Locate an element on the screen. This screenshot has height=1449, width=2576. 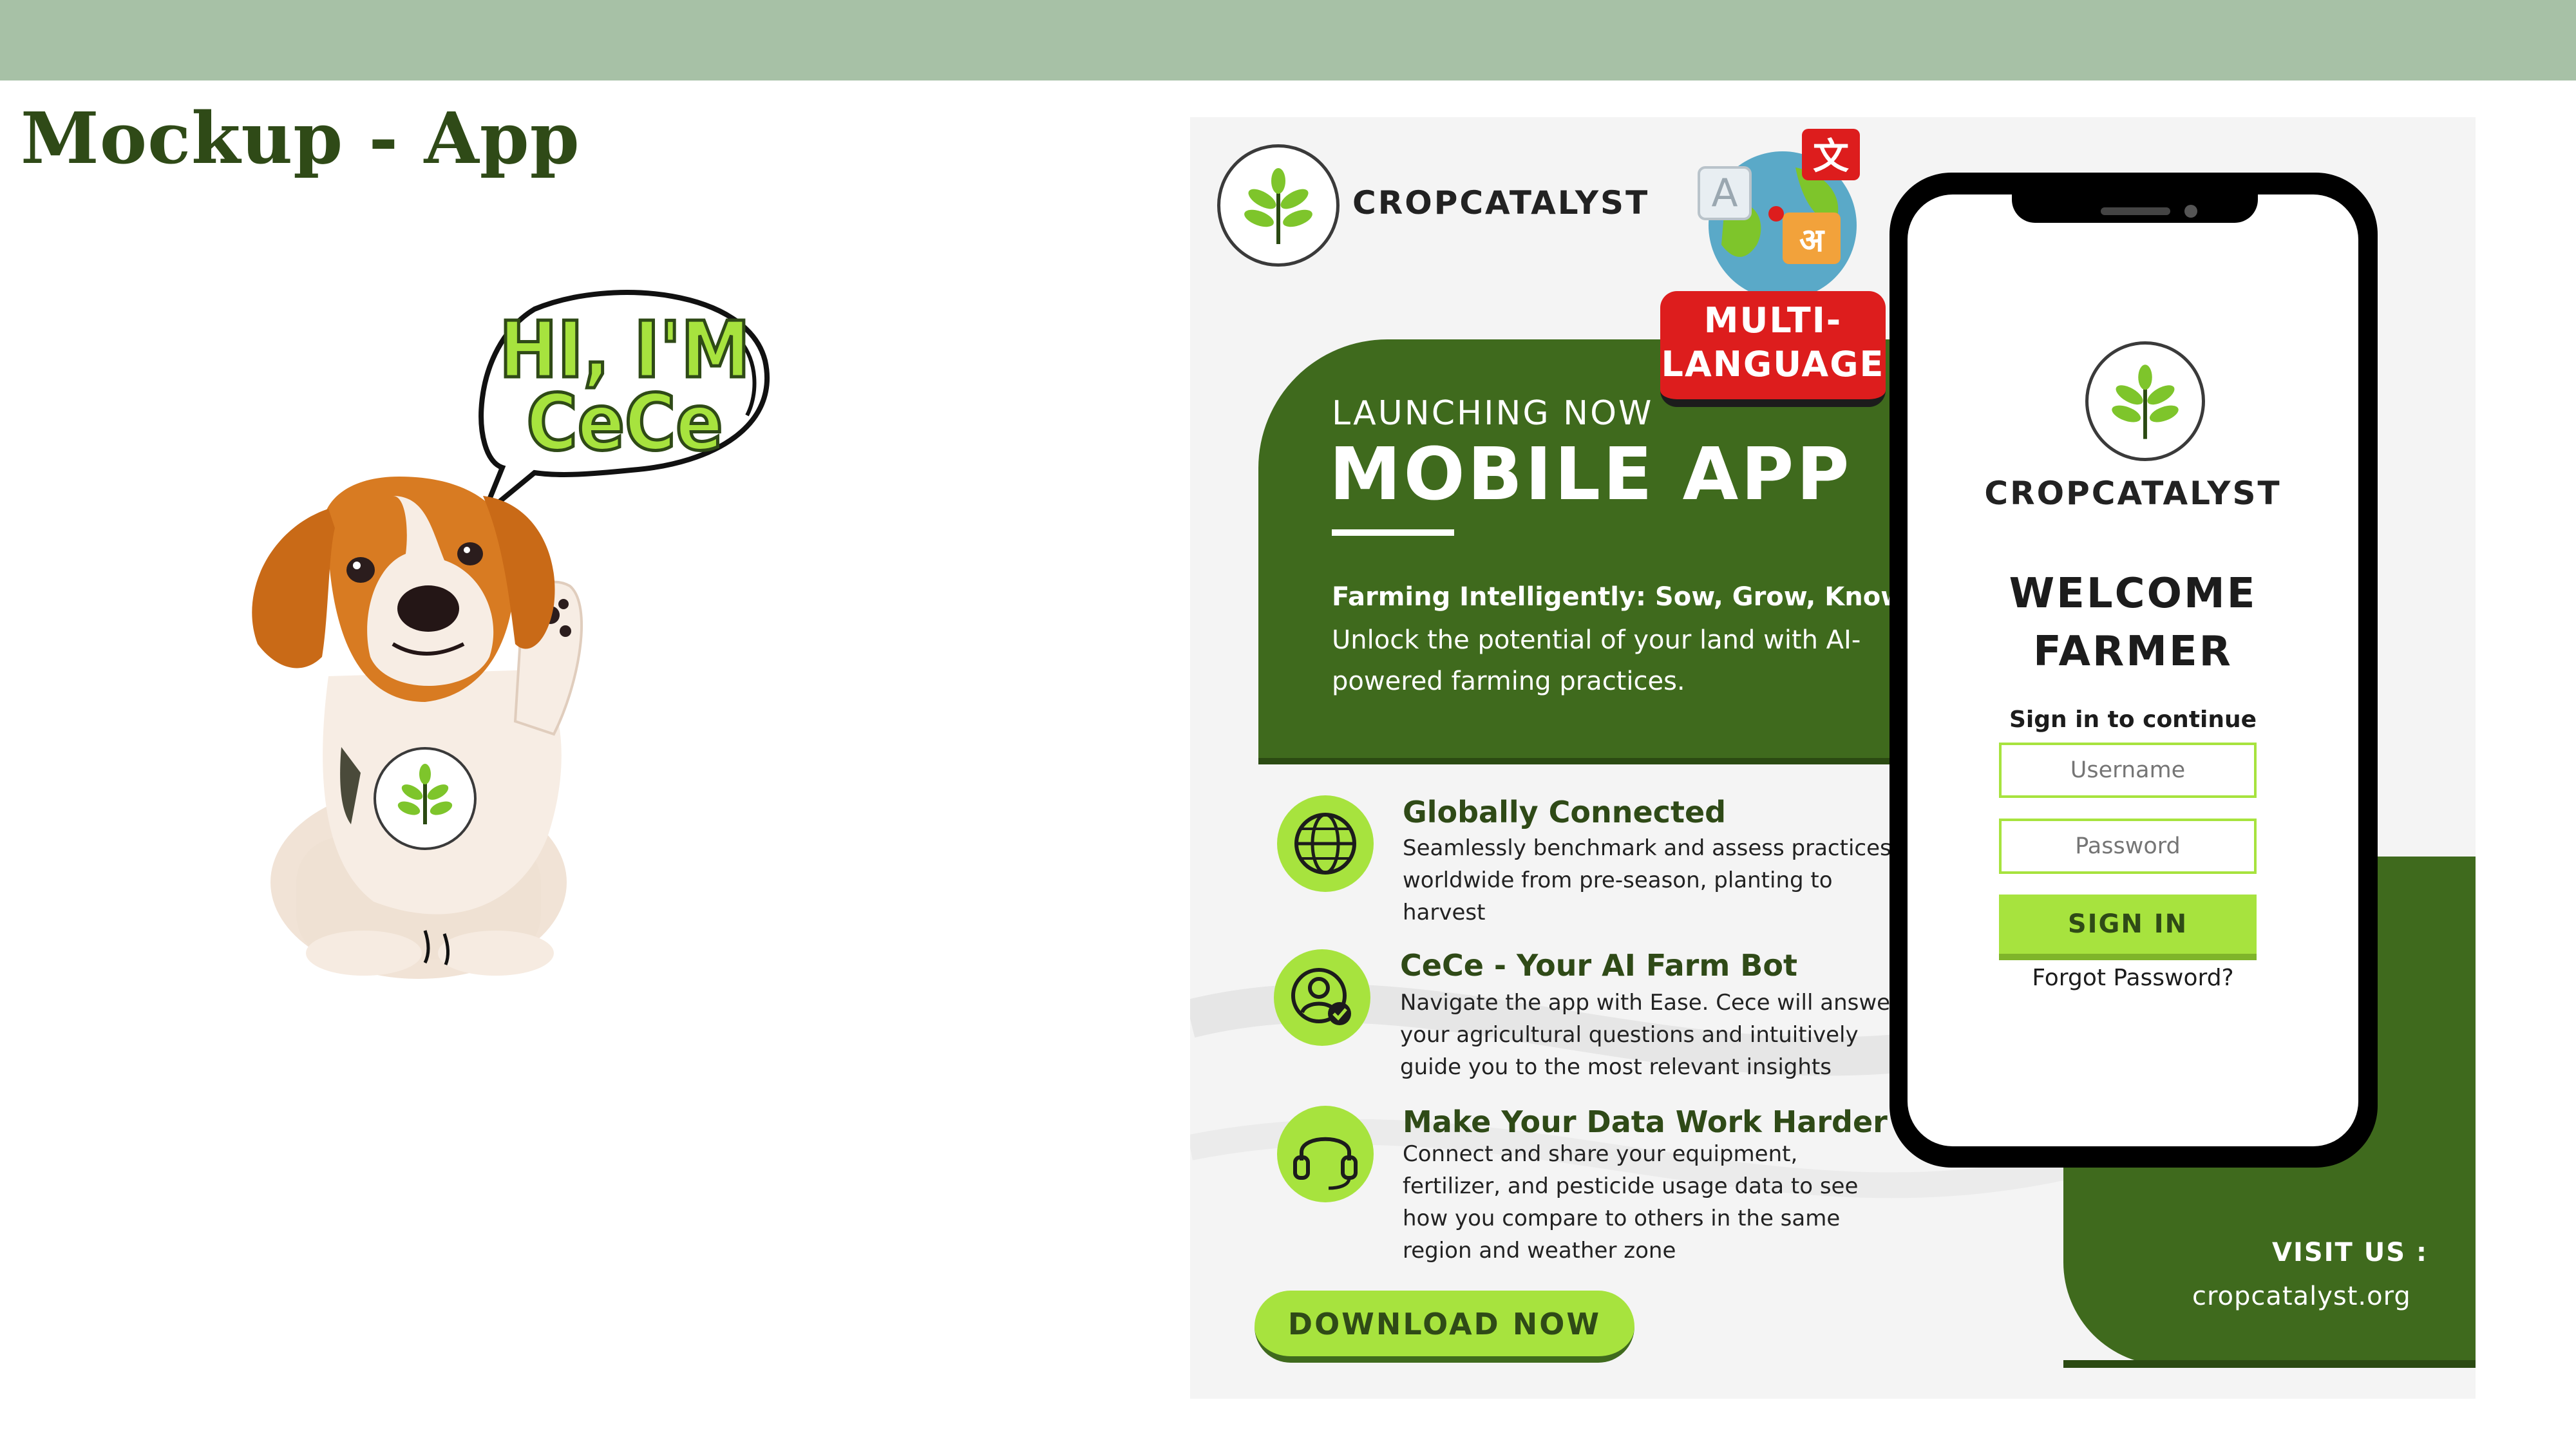
feature-title-2: CeCe - Your AI Farm Bot is located at coordinates (1599, 966).